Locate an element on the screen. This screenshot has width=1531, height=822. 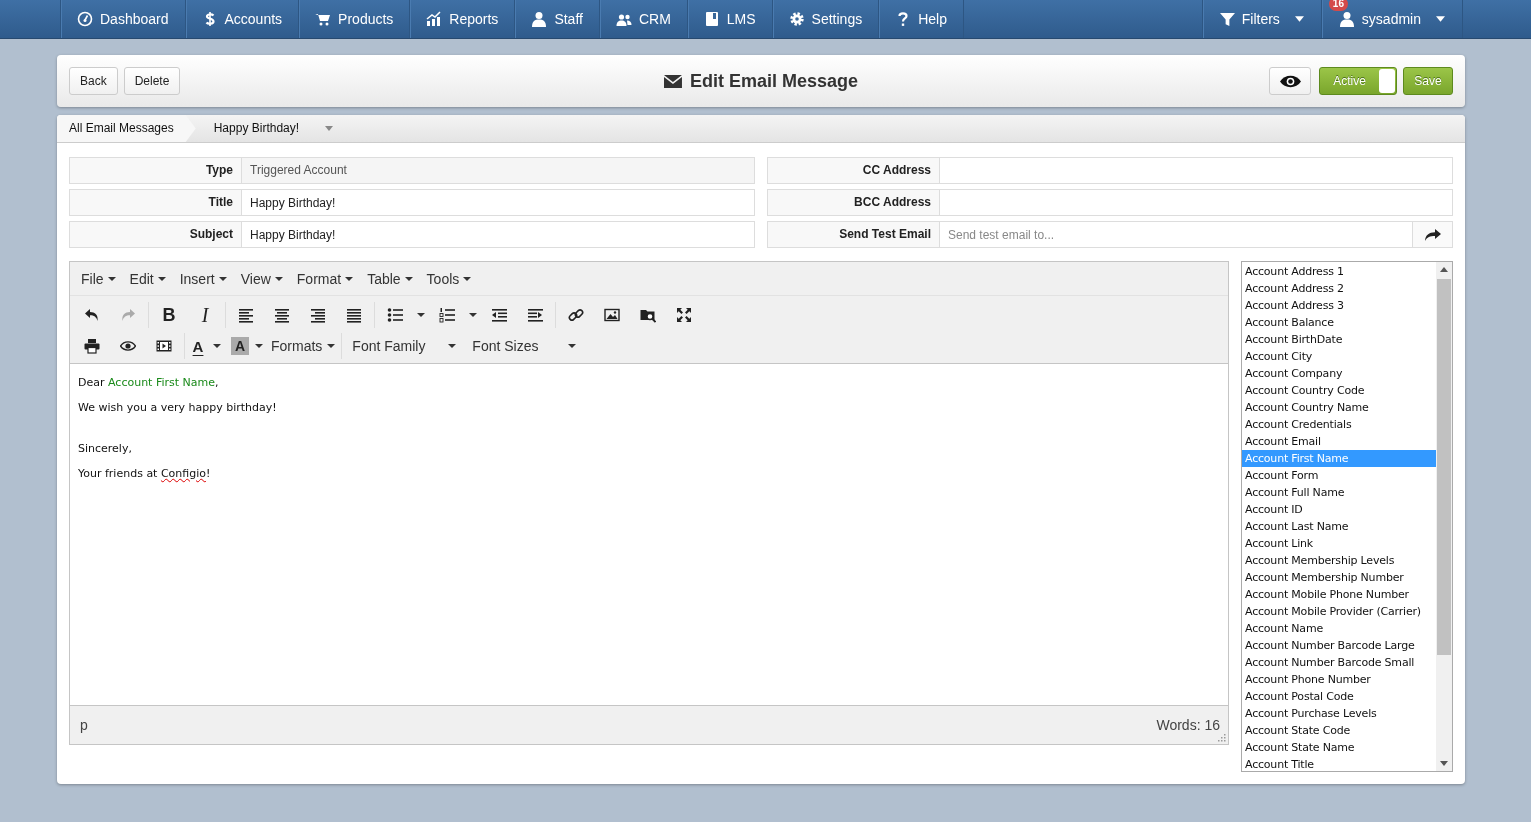
list-option: Account Email is located at coordinates (1339, 441).